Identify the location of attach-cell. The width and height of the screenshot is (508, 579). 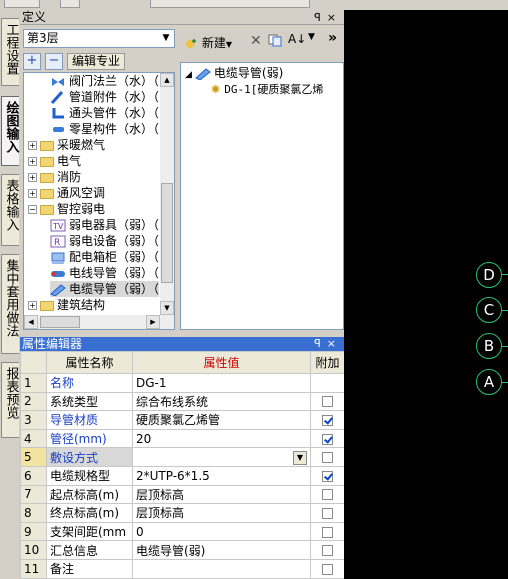
(327, 438).